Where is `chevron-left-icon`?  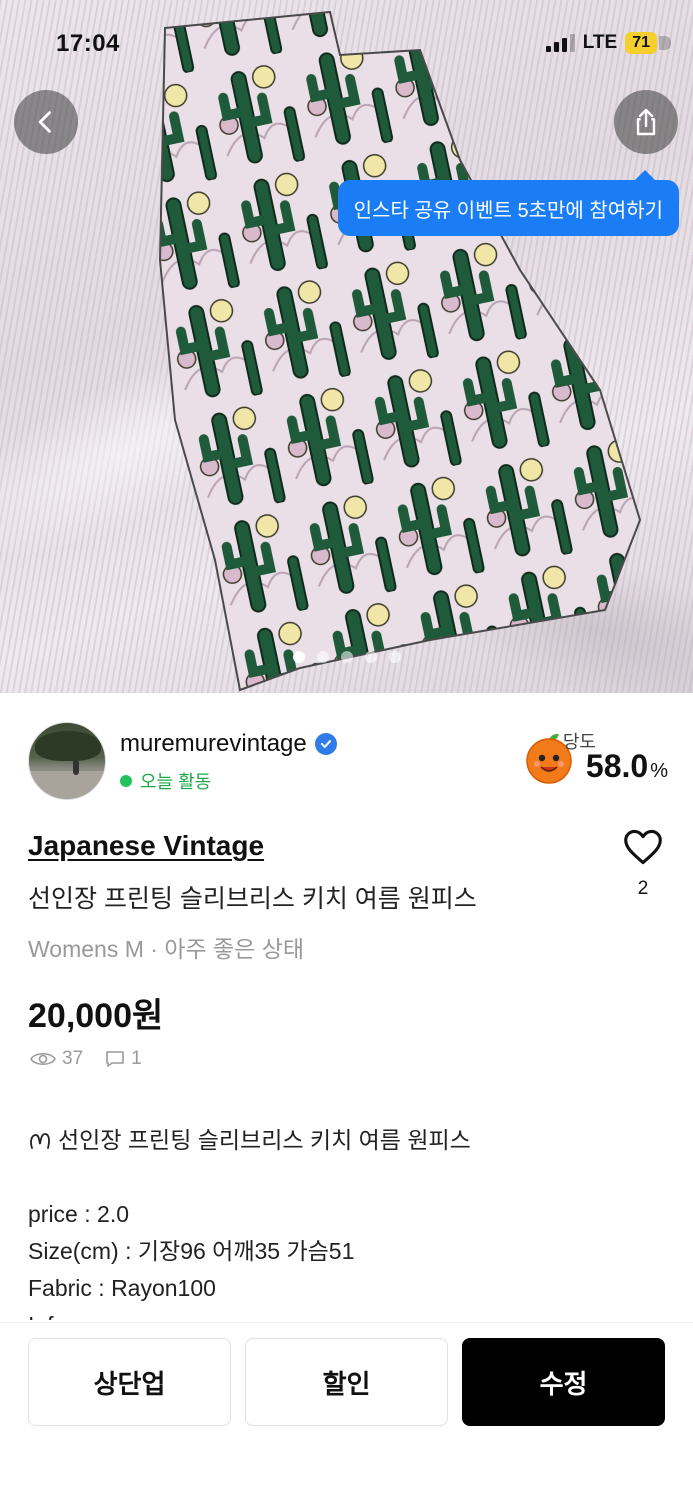
chevron-left-icon is located at coordinates (44, 122).